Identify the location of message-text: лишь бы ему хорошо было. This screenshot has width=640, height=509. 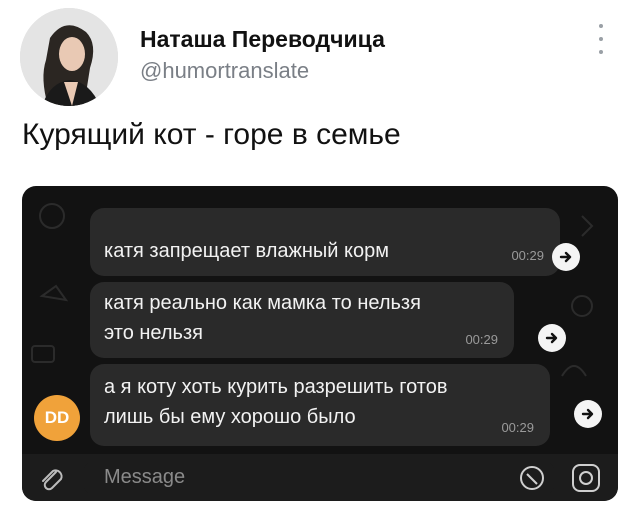
(230, 417).